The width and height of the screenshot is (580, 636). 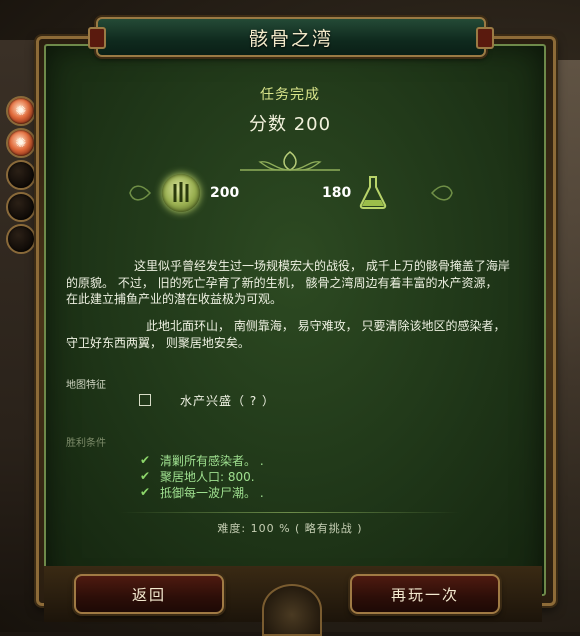 I want to click on title-bar: 骸骨之湾, so click(x=291, y=37).